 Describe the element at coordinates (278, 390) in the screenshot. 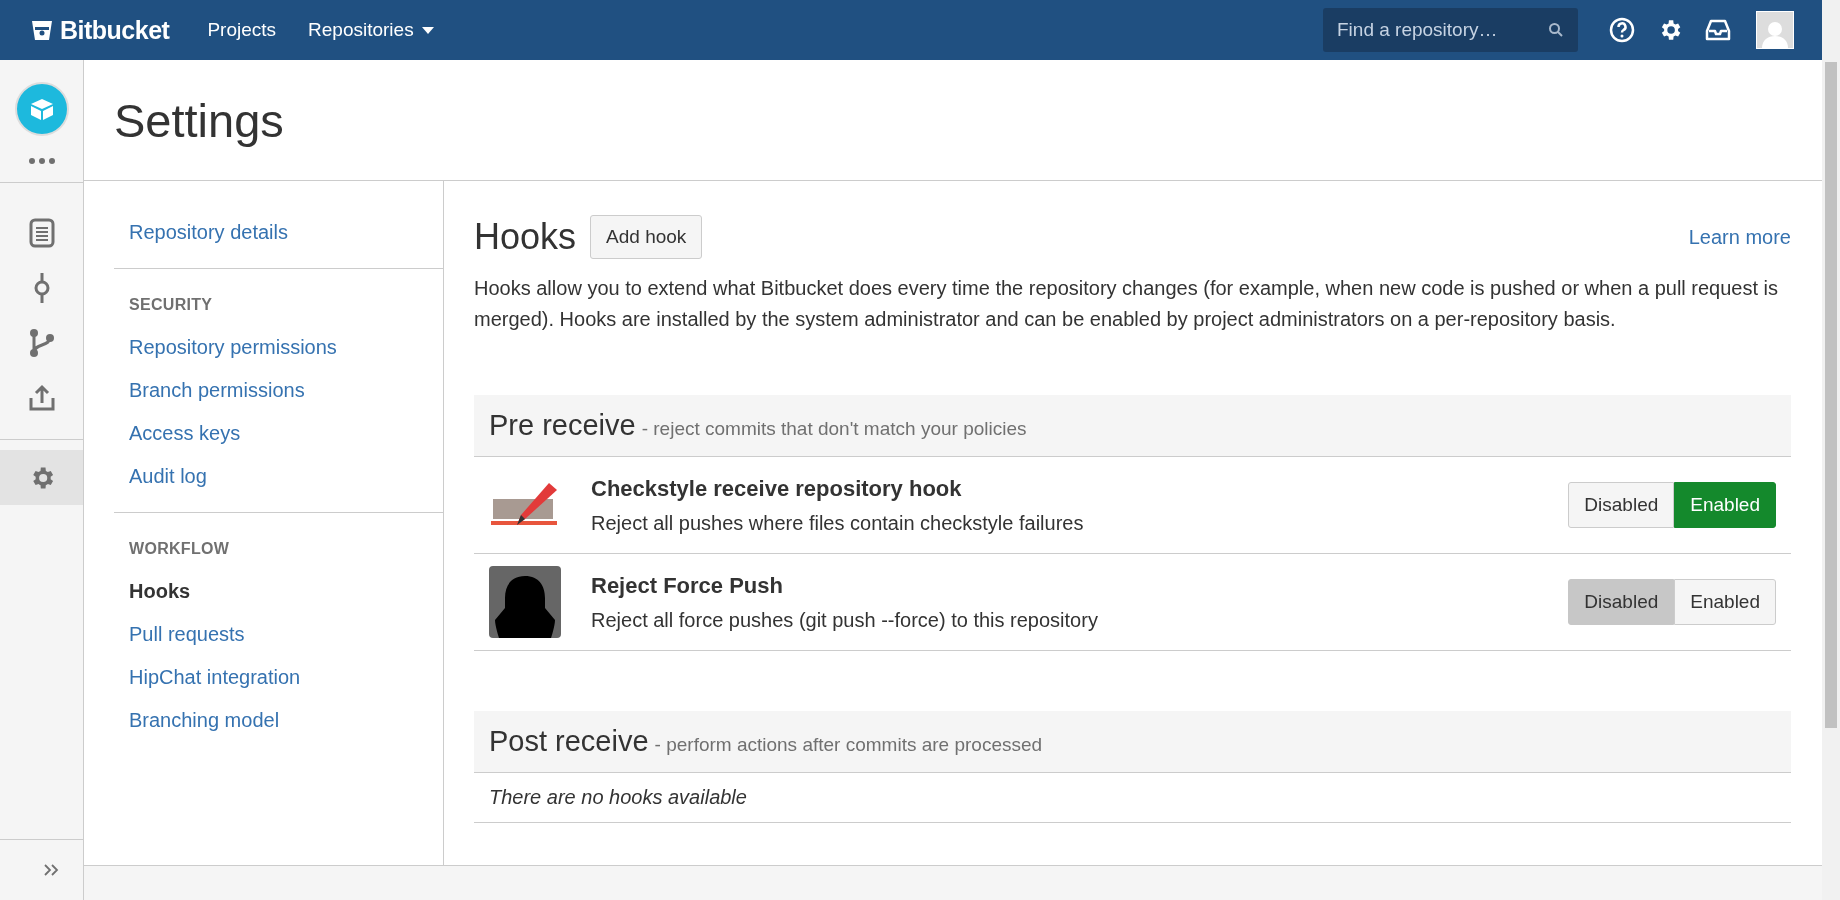

I see `settings-nav-item: Branch permissions` at that location.